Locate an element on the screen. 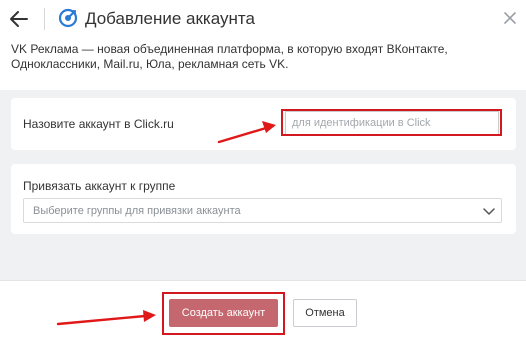  chevron-down-icon is located at coordinates (489, 211).